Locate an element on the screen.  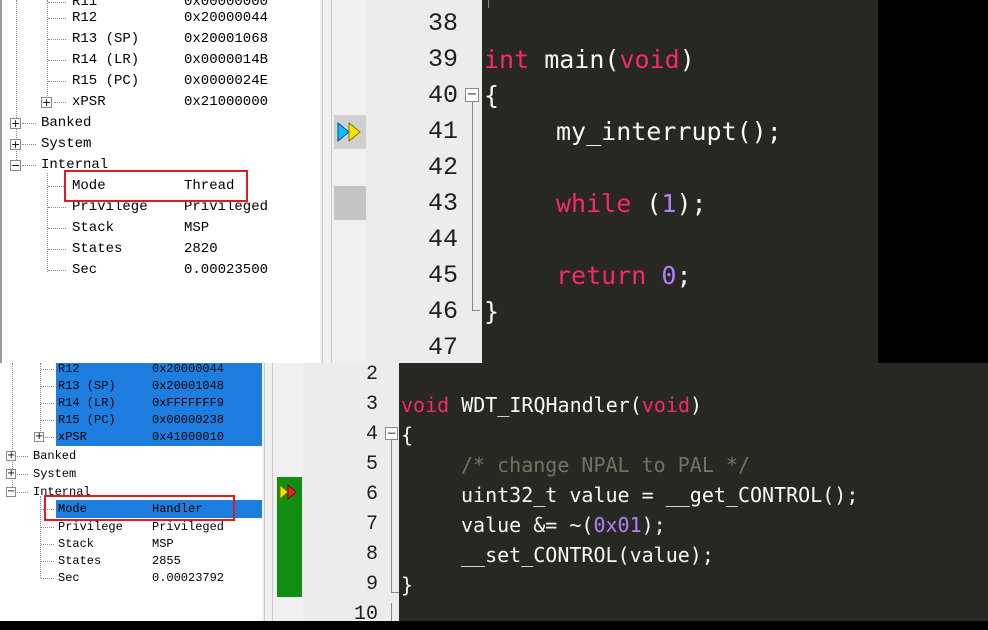
line-number: 40 is located at coordinates (442, 95).